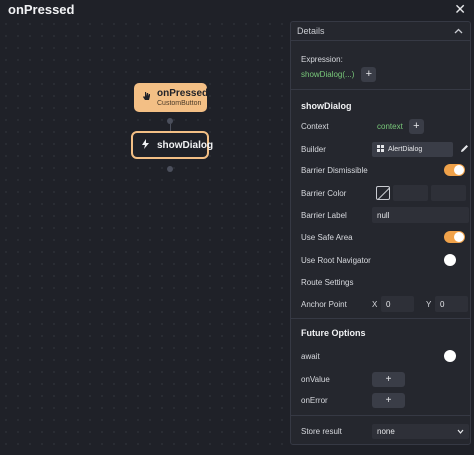  What do you see at coordinates (179, 103) in the screenshot?
I see `trigger-node-subtitle: CustomButton` at bounding box center [179, 103].